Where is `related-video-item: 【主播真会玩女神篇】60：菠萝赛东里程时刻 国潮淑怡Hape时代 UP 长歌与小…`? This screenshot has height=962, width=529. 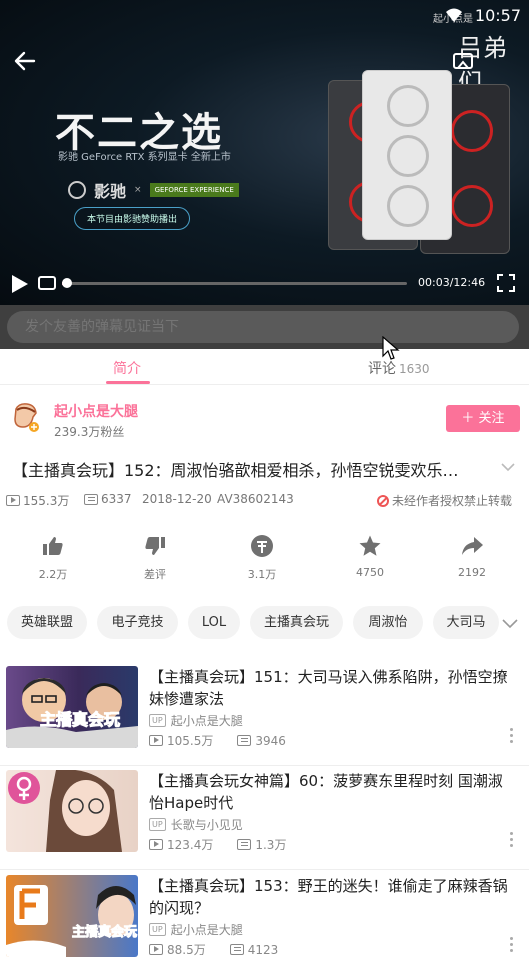
related-video-item: 【主播真会玩女神篇】60：菠萝赛东里程时刻 国潮淑怡Hape时代 UP 长歌与小… is located at coordinates (264, 820).